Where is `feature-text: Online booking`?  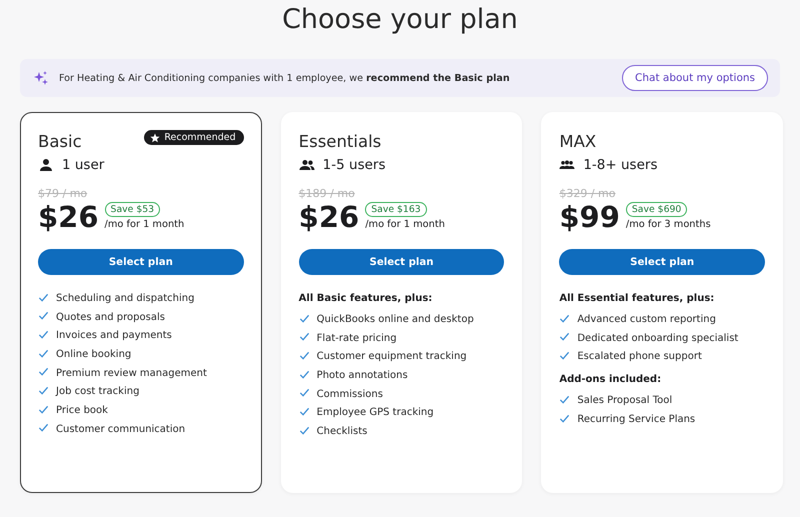
feature-text: Online booking is located at coordinates (94, 354).